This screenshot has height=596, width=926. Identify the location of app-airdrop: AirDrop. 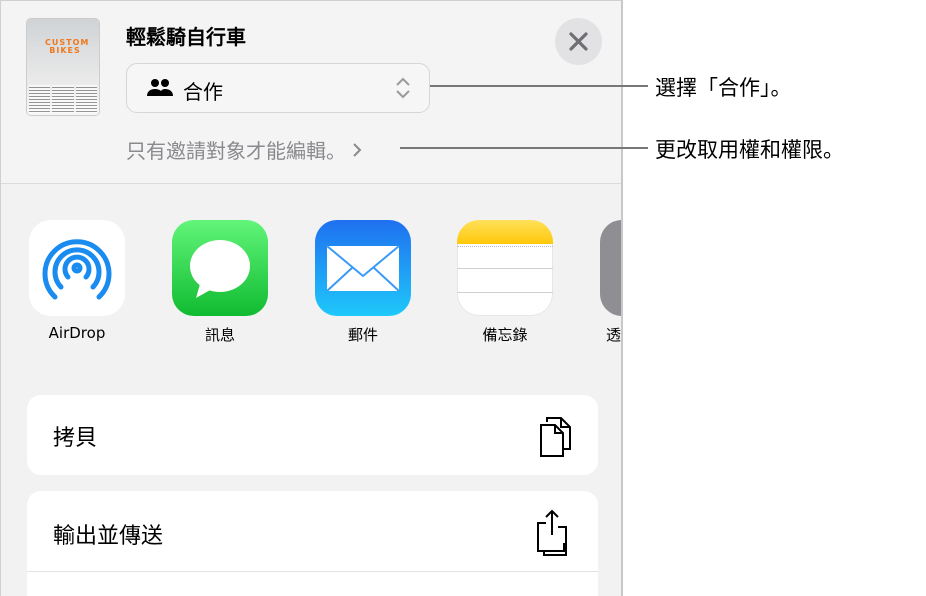
(77, 281).